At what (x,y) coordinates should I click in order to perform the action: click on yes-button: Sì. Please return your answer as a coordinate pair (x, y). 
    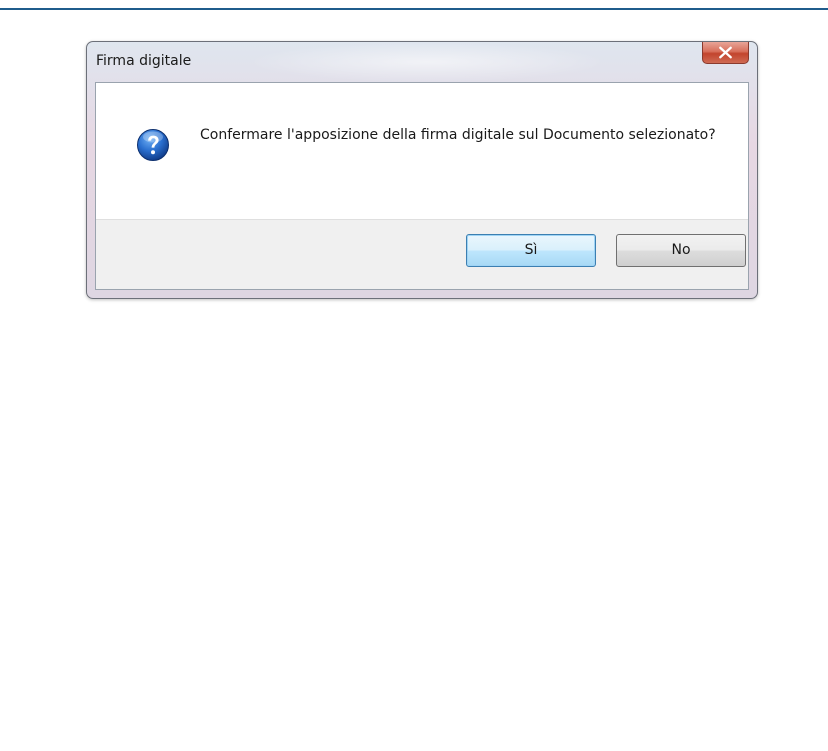
    Looking at the image, I should click on (531, 250).